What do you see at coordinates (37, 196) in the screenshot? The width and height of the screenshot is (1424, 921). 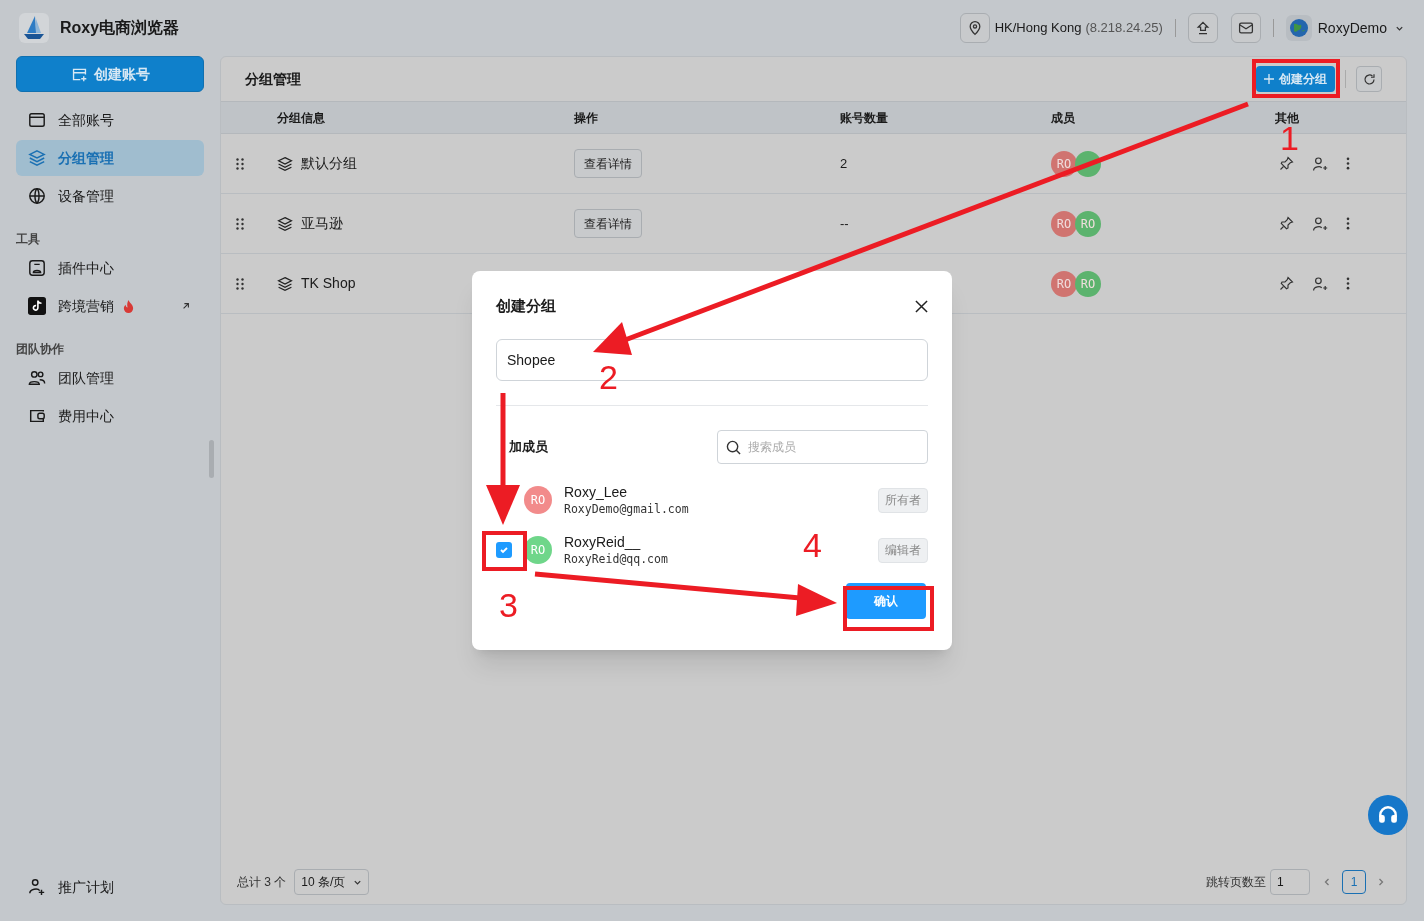 I see `globe-icon` at bounding box center [37, 196].